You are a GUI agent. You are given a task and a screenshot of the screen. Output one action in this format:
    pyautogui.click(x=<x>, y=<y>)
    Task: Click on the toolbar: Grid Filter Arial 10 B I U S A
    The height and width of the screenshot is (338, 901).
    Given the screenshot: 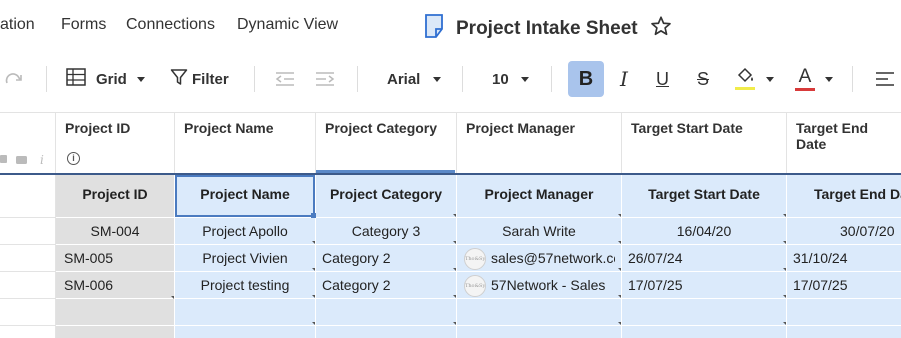 What is the action you would take?
    pyautogui.click(x=450, y=79)
    